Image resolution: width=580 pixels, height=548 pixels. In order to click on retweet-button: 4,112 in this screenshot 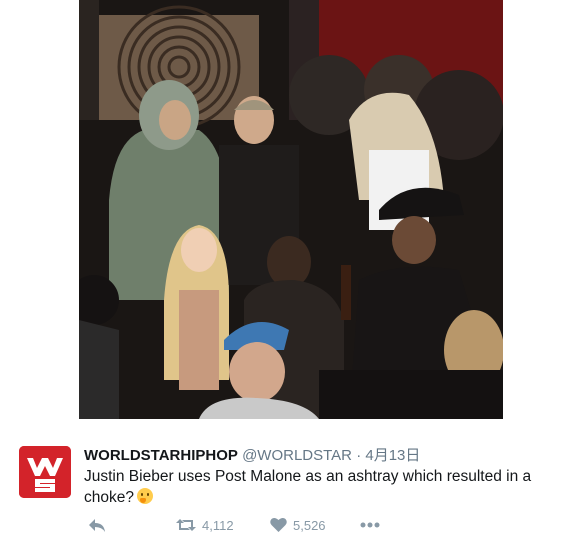, I will do `click(205, 525)`.